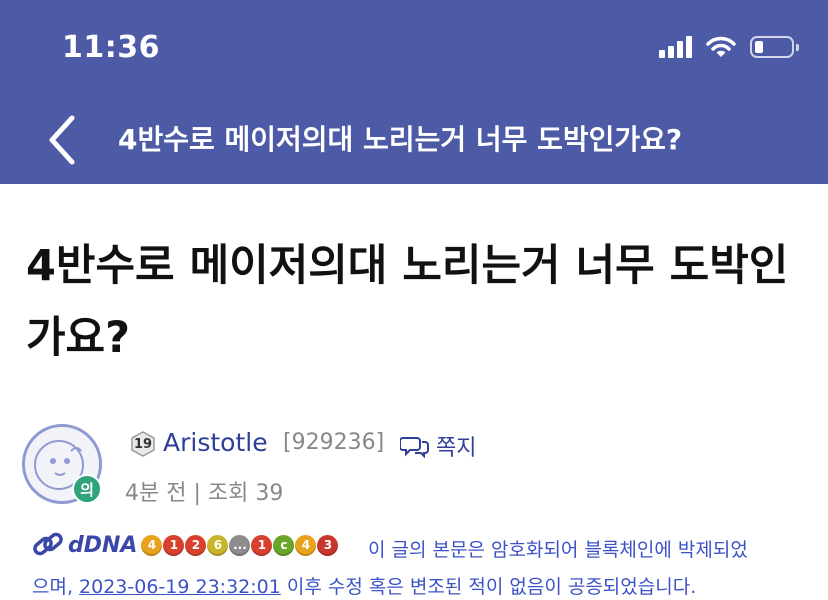 This screenshot has width=828, height=600. I want to click on level-badge: 19, so click(143, 444).